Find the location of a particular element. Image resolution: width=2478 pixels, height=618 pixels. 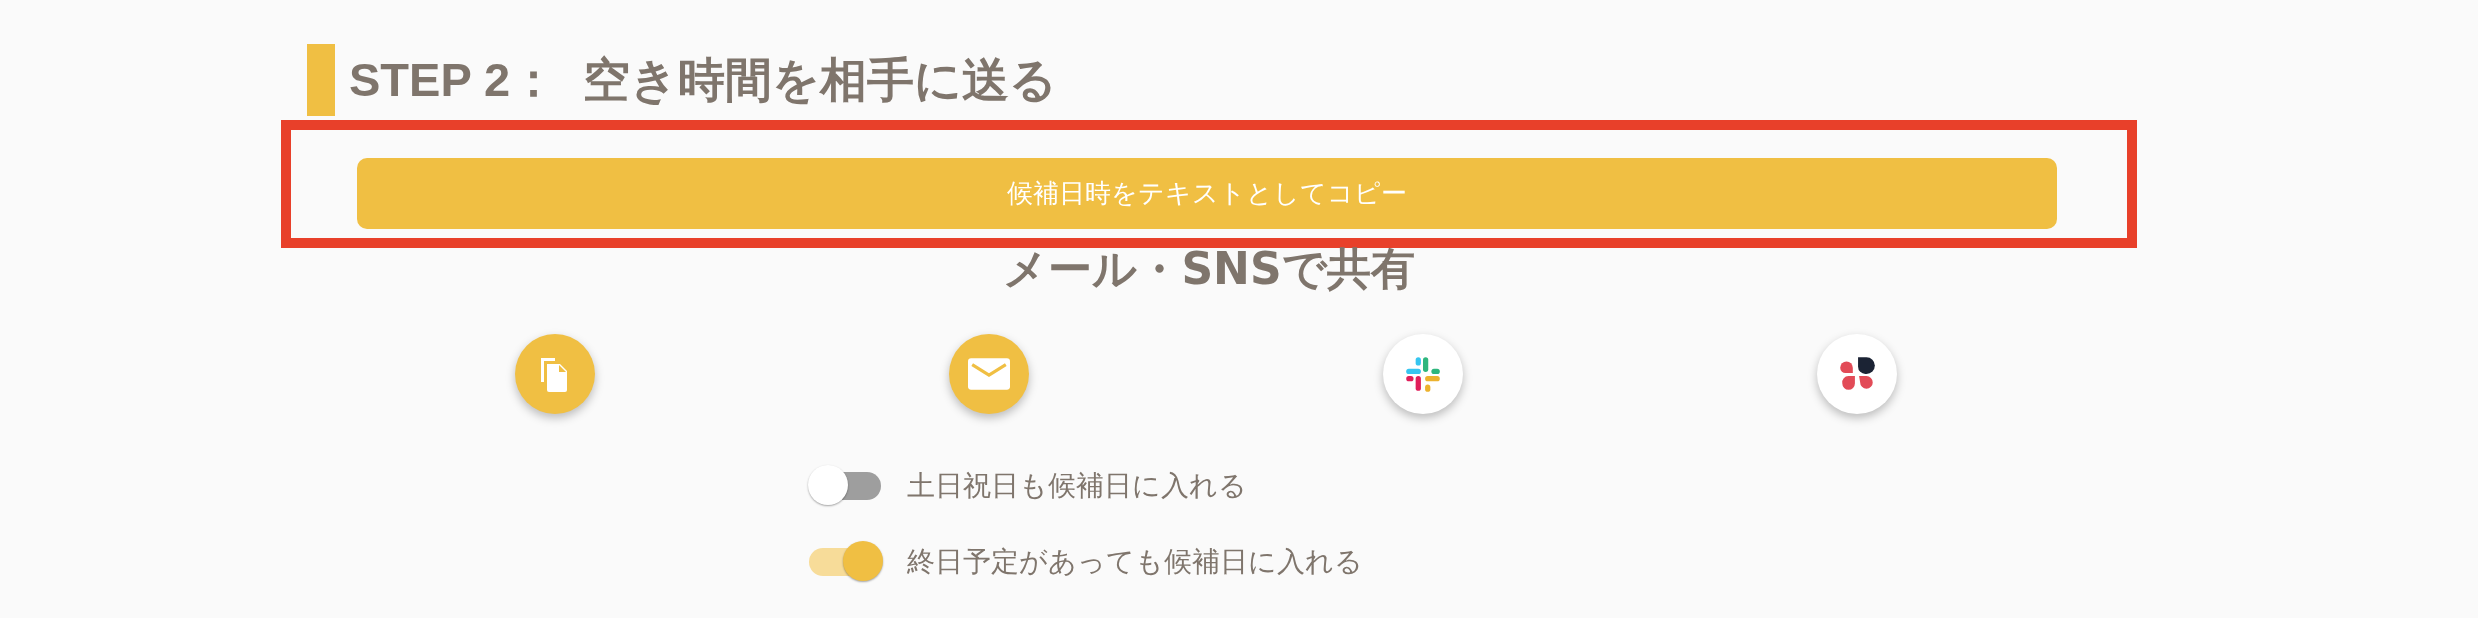

slack-share-button is located at coordinates (1423, 374).